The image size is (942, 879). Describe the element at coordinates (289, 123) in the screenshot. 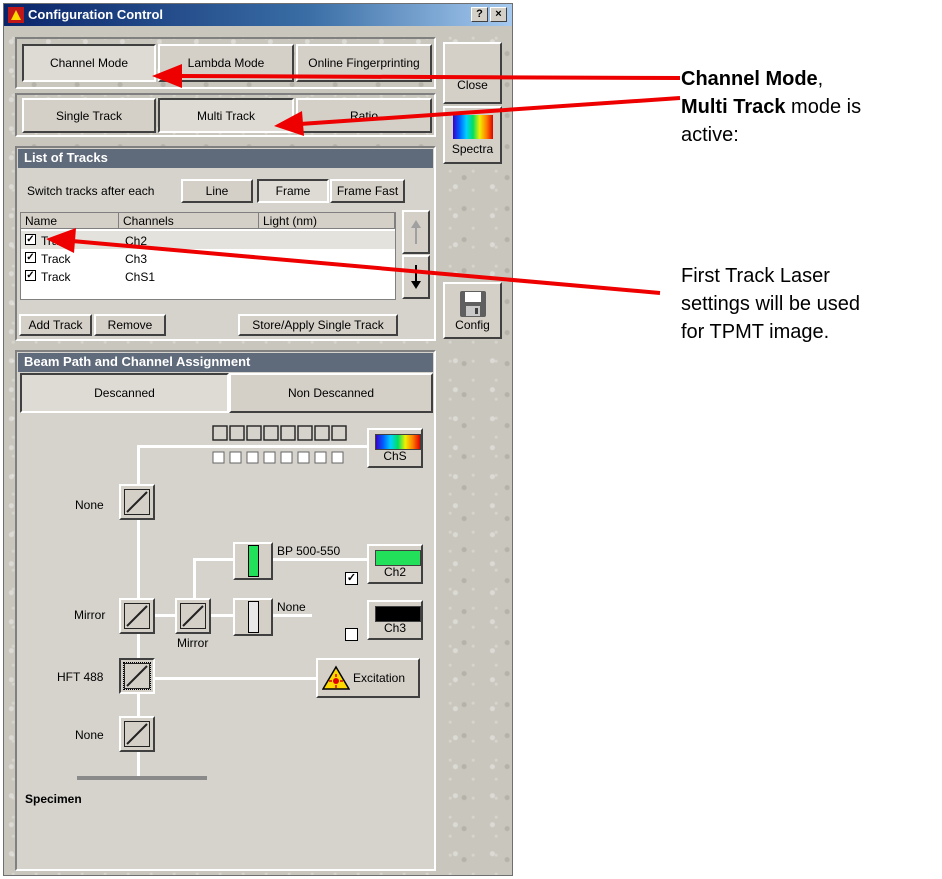

I see `arrowhead-multi-track` at that location.